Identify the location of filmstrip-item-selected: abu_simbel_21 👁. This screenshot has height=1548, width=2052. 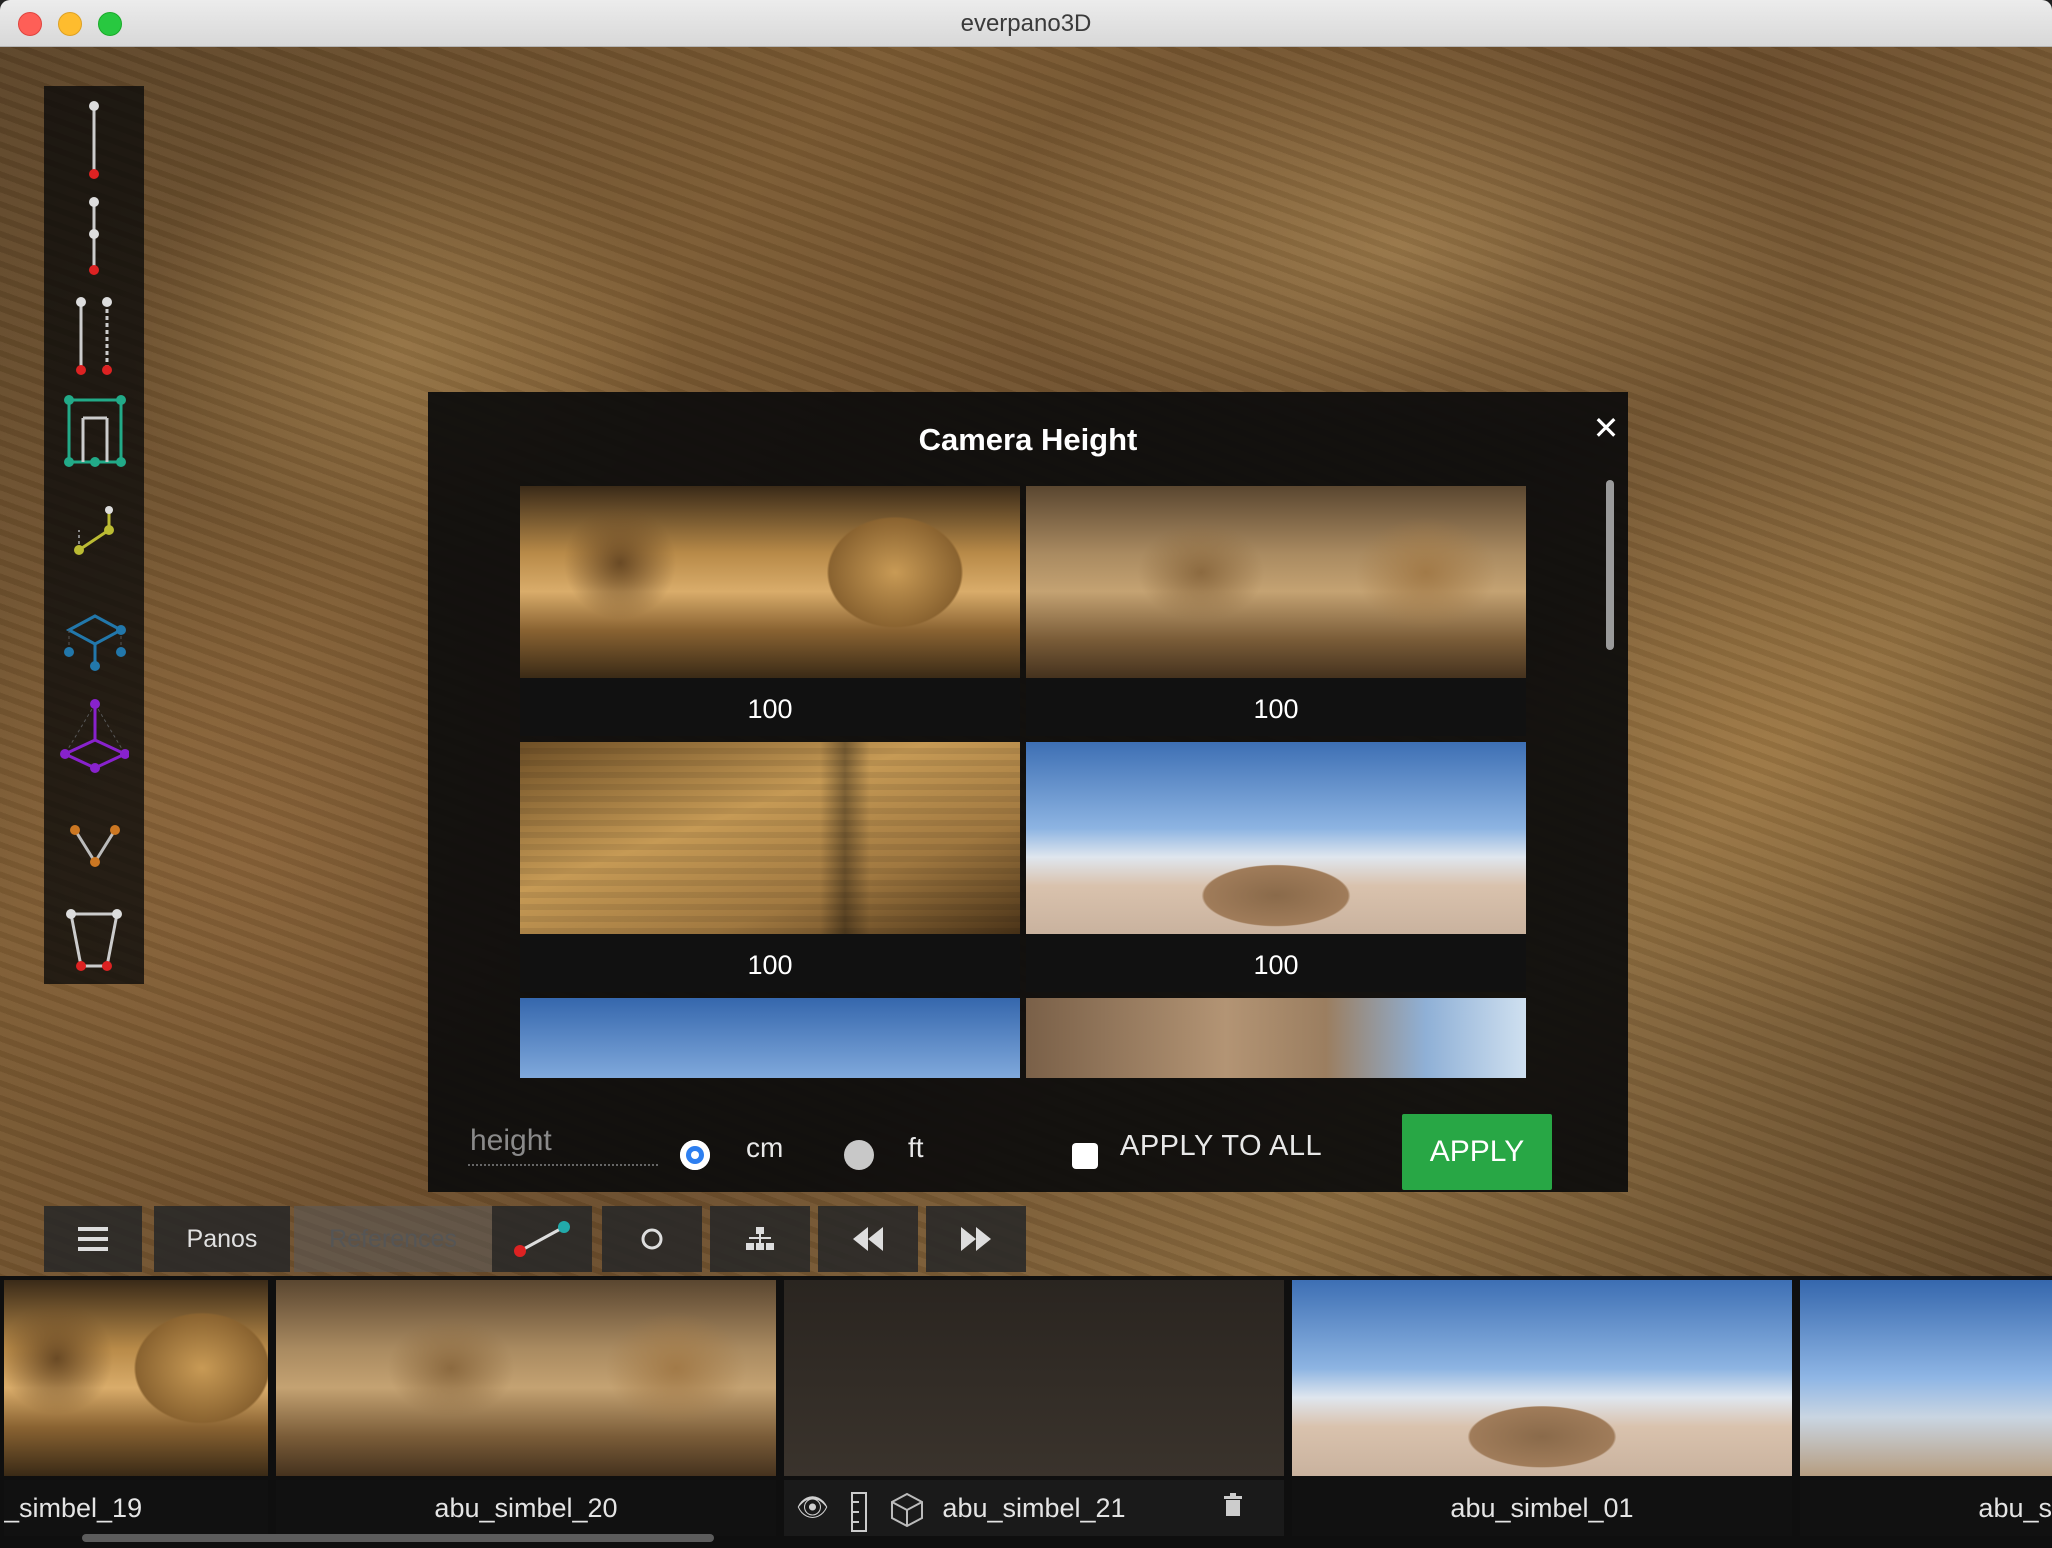
(1034, 1410).